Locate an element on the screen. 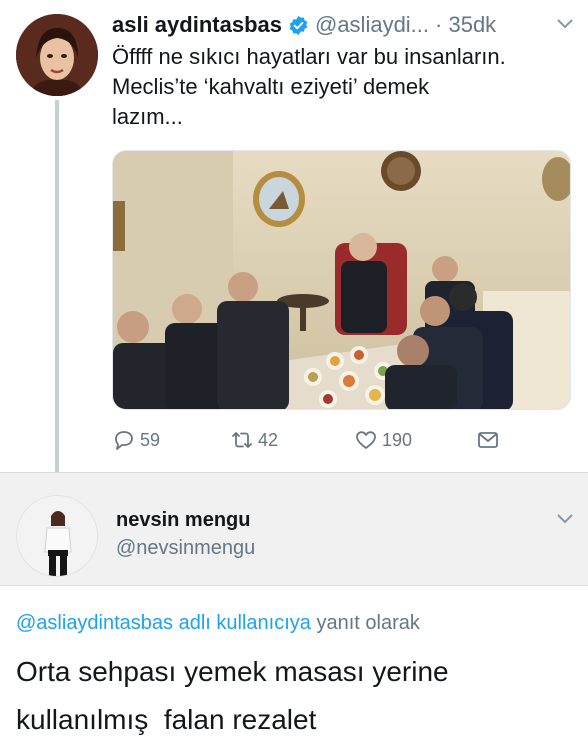  tweet-time: · 35dk is located at coordinates (465, 25).